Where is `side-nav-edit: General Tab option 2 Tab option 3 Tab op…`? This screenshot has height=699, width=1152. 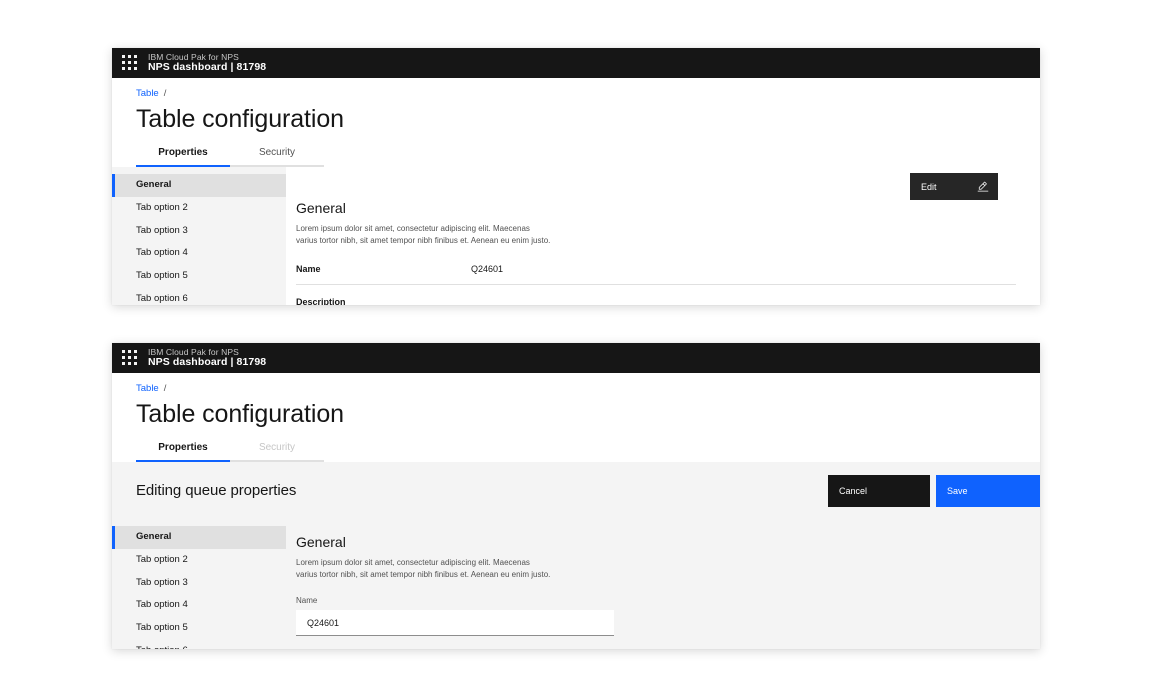
side-nav-edit: General Tab option 2 Tab option 3 Tab op… is located at coordinates (199, 584).